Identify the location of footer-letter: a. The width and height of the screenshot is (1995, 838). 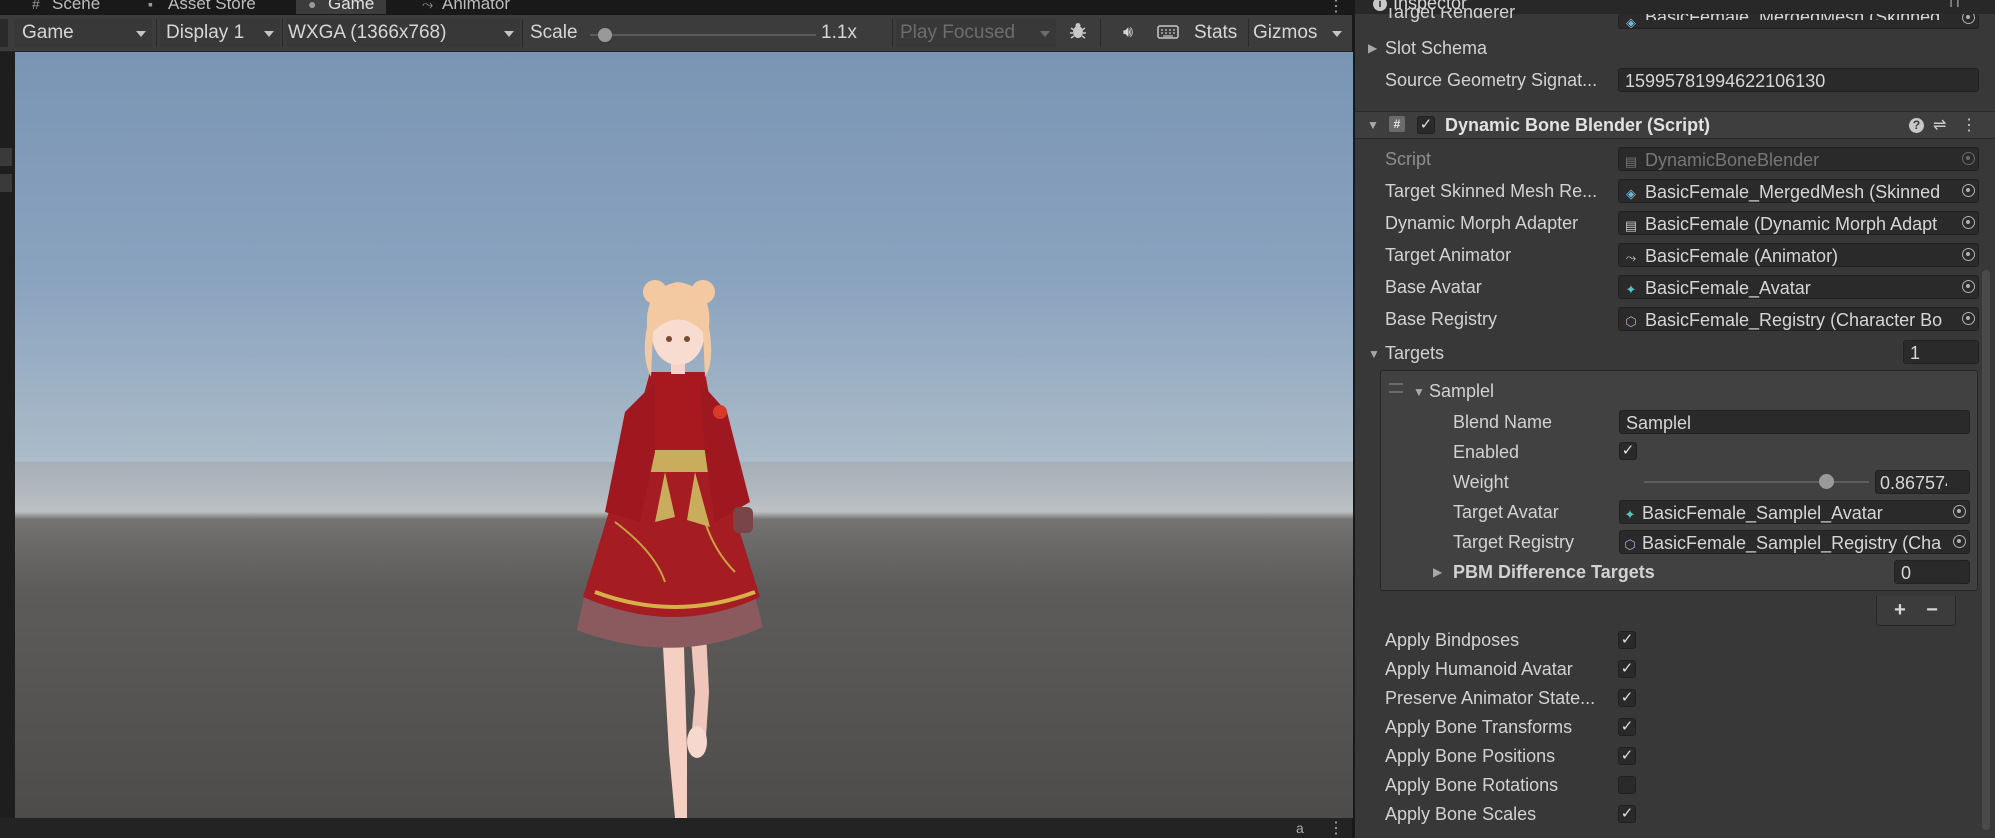
(1300, 828).